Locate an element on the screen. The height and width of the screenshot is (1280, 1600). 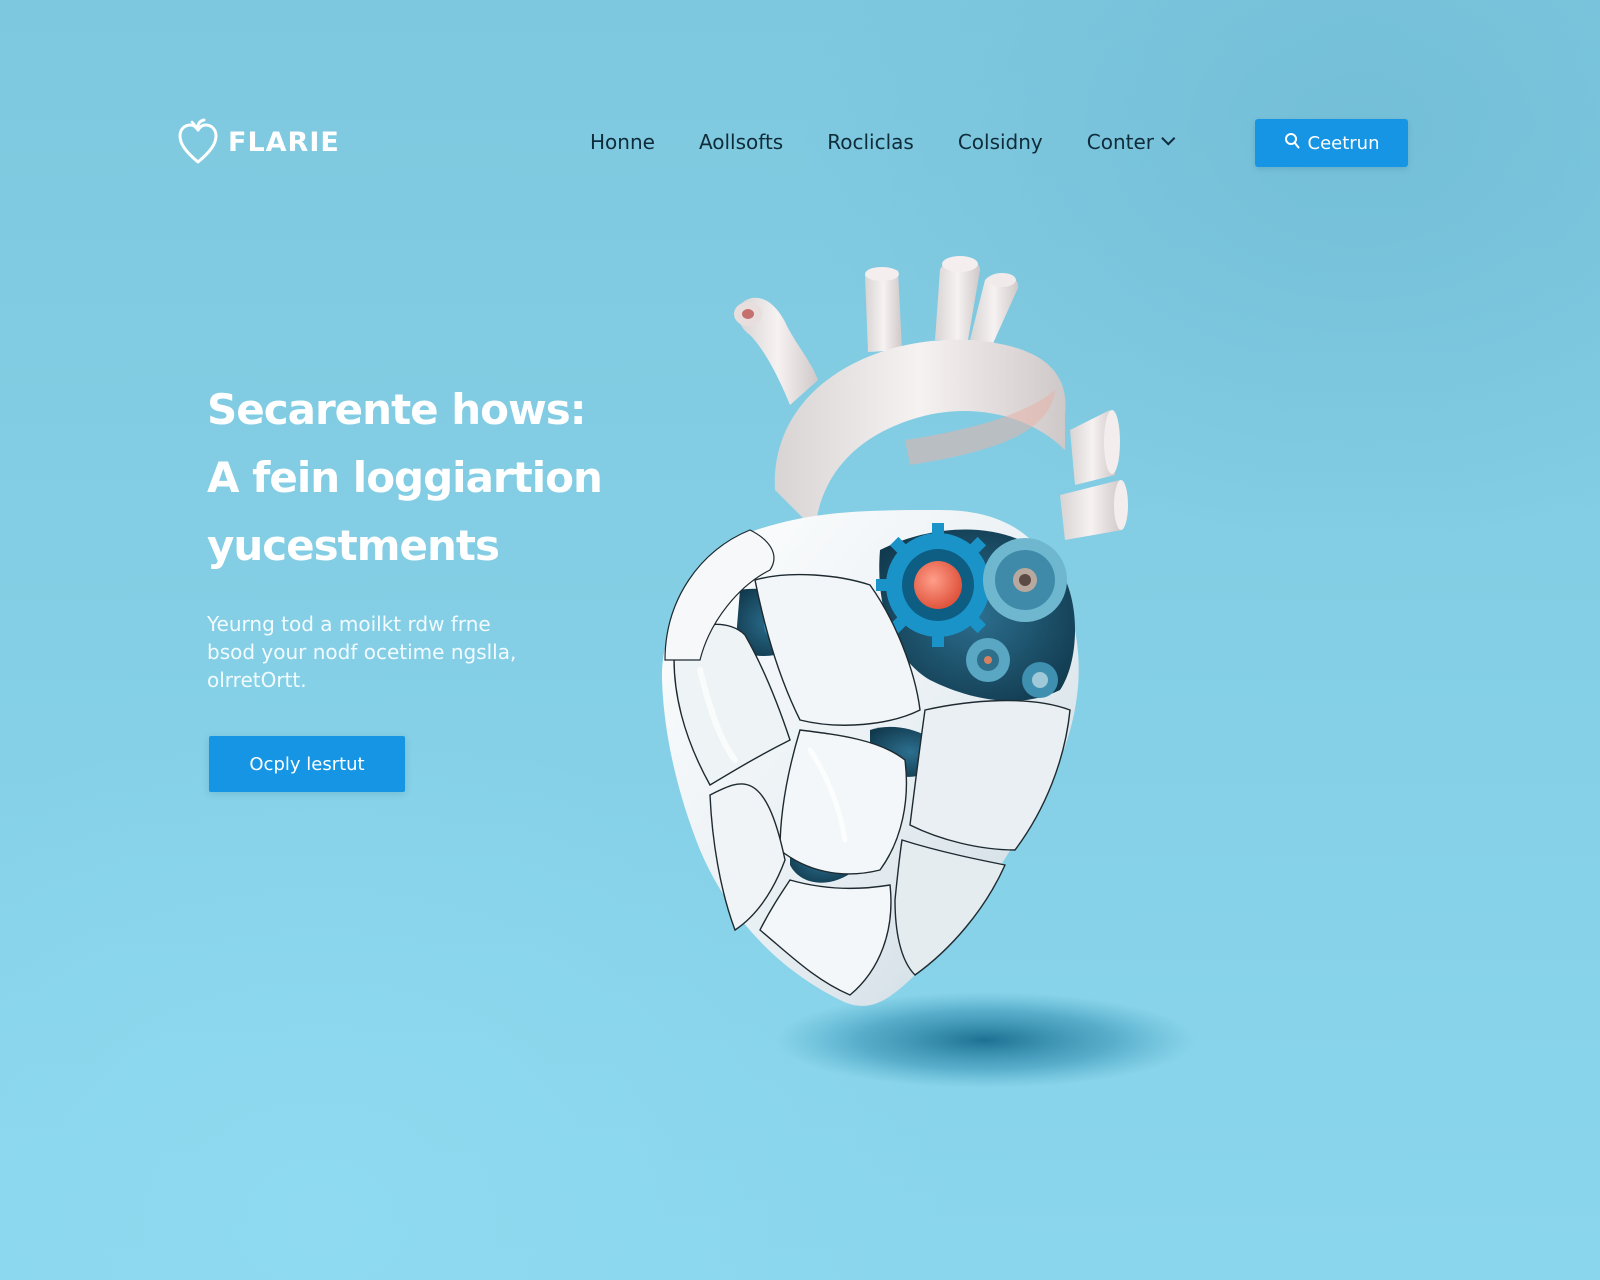
nav-item-label: Aollsofts is located at coordinates (741, 142).